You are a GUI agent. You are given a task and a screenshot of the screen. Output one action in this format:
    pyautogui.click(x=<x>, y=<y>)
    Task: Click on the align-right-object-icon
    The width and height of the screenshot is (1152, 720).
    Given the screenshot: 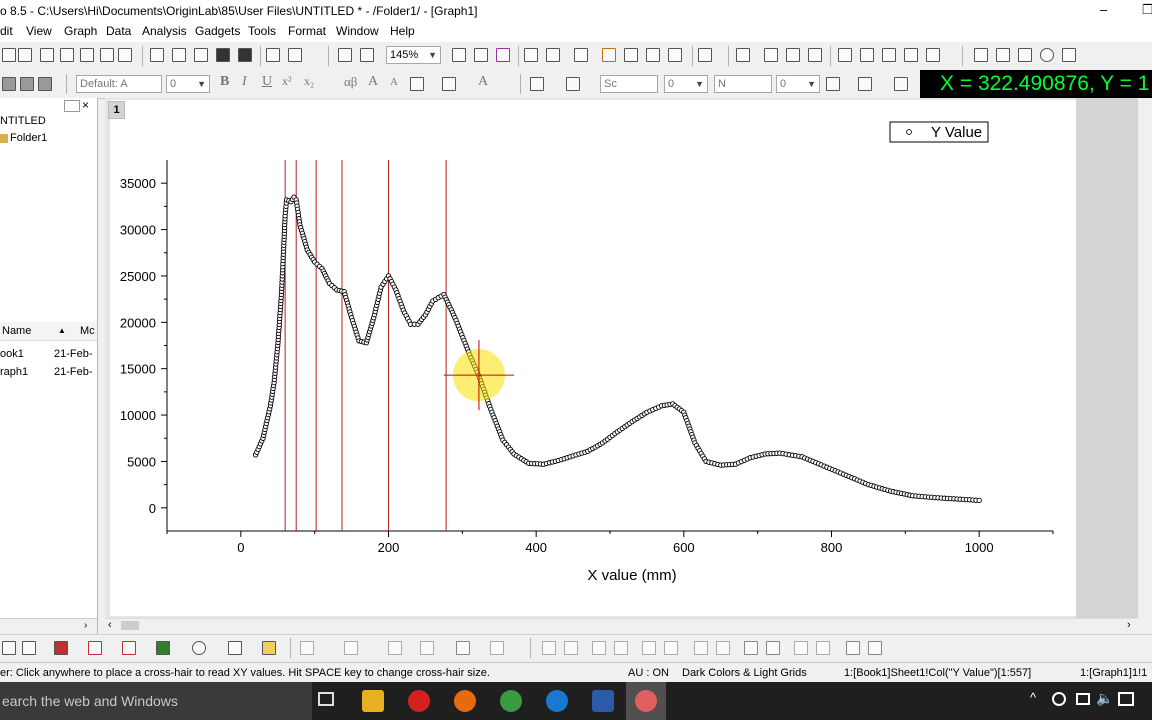 What is the action you would take?
    pyautogui.click(x=571, y=648)
    